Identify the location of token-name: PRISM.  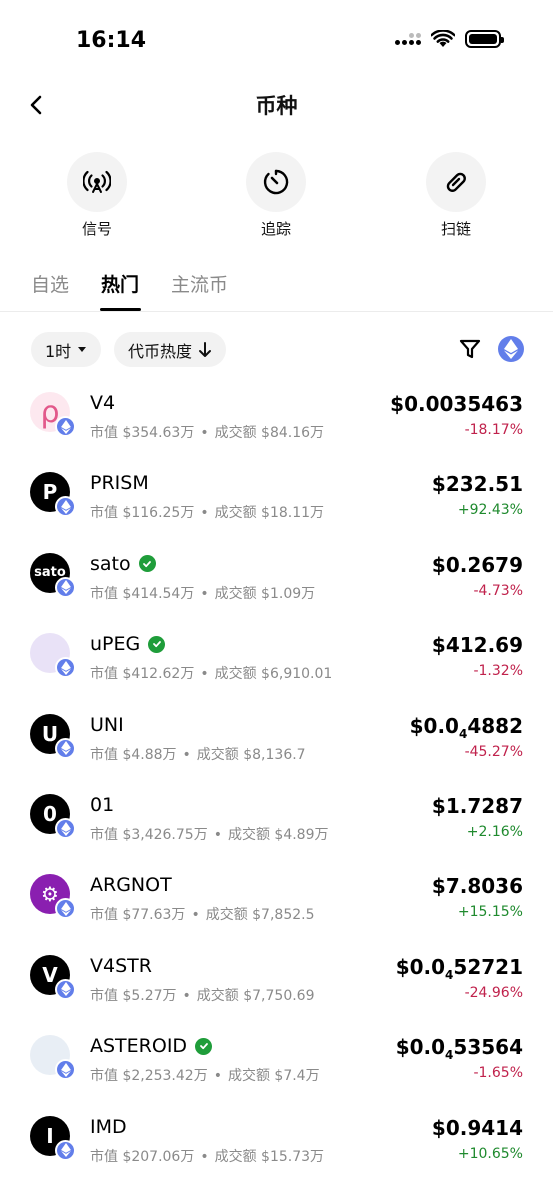
(119, 483).